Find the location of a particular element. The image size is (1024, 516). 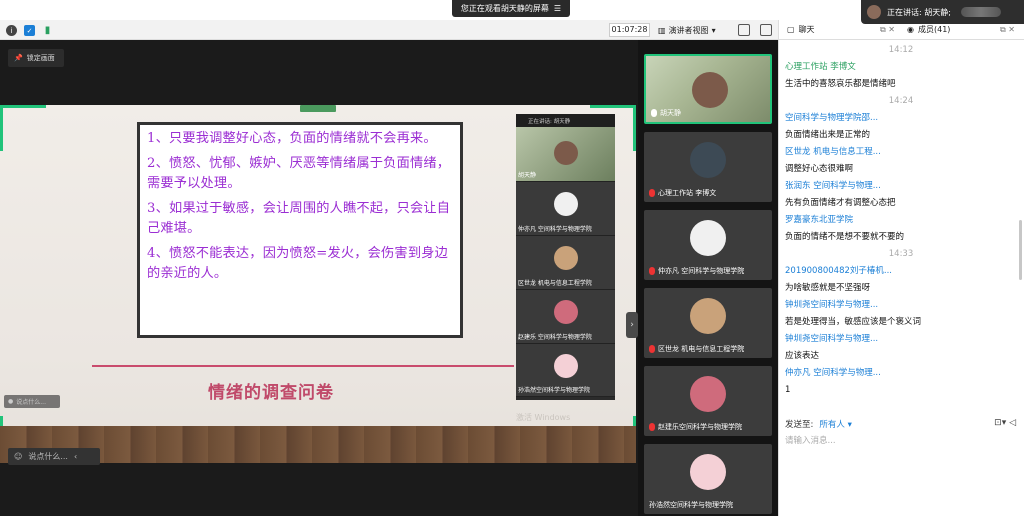

speaker-level is located at coordinates (980, 12).